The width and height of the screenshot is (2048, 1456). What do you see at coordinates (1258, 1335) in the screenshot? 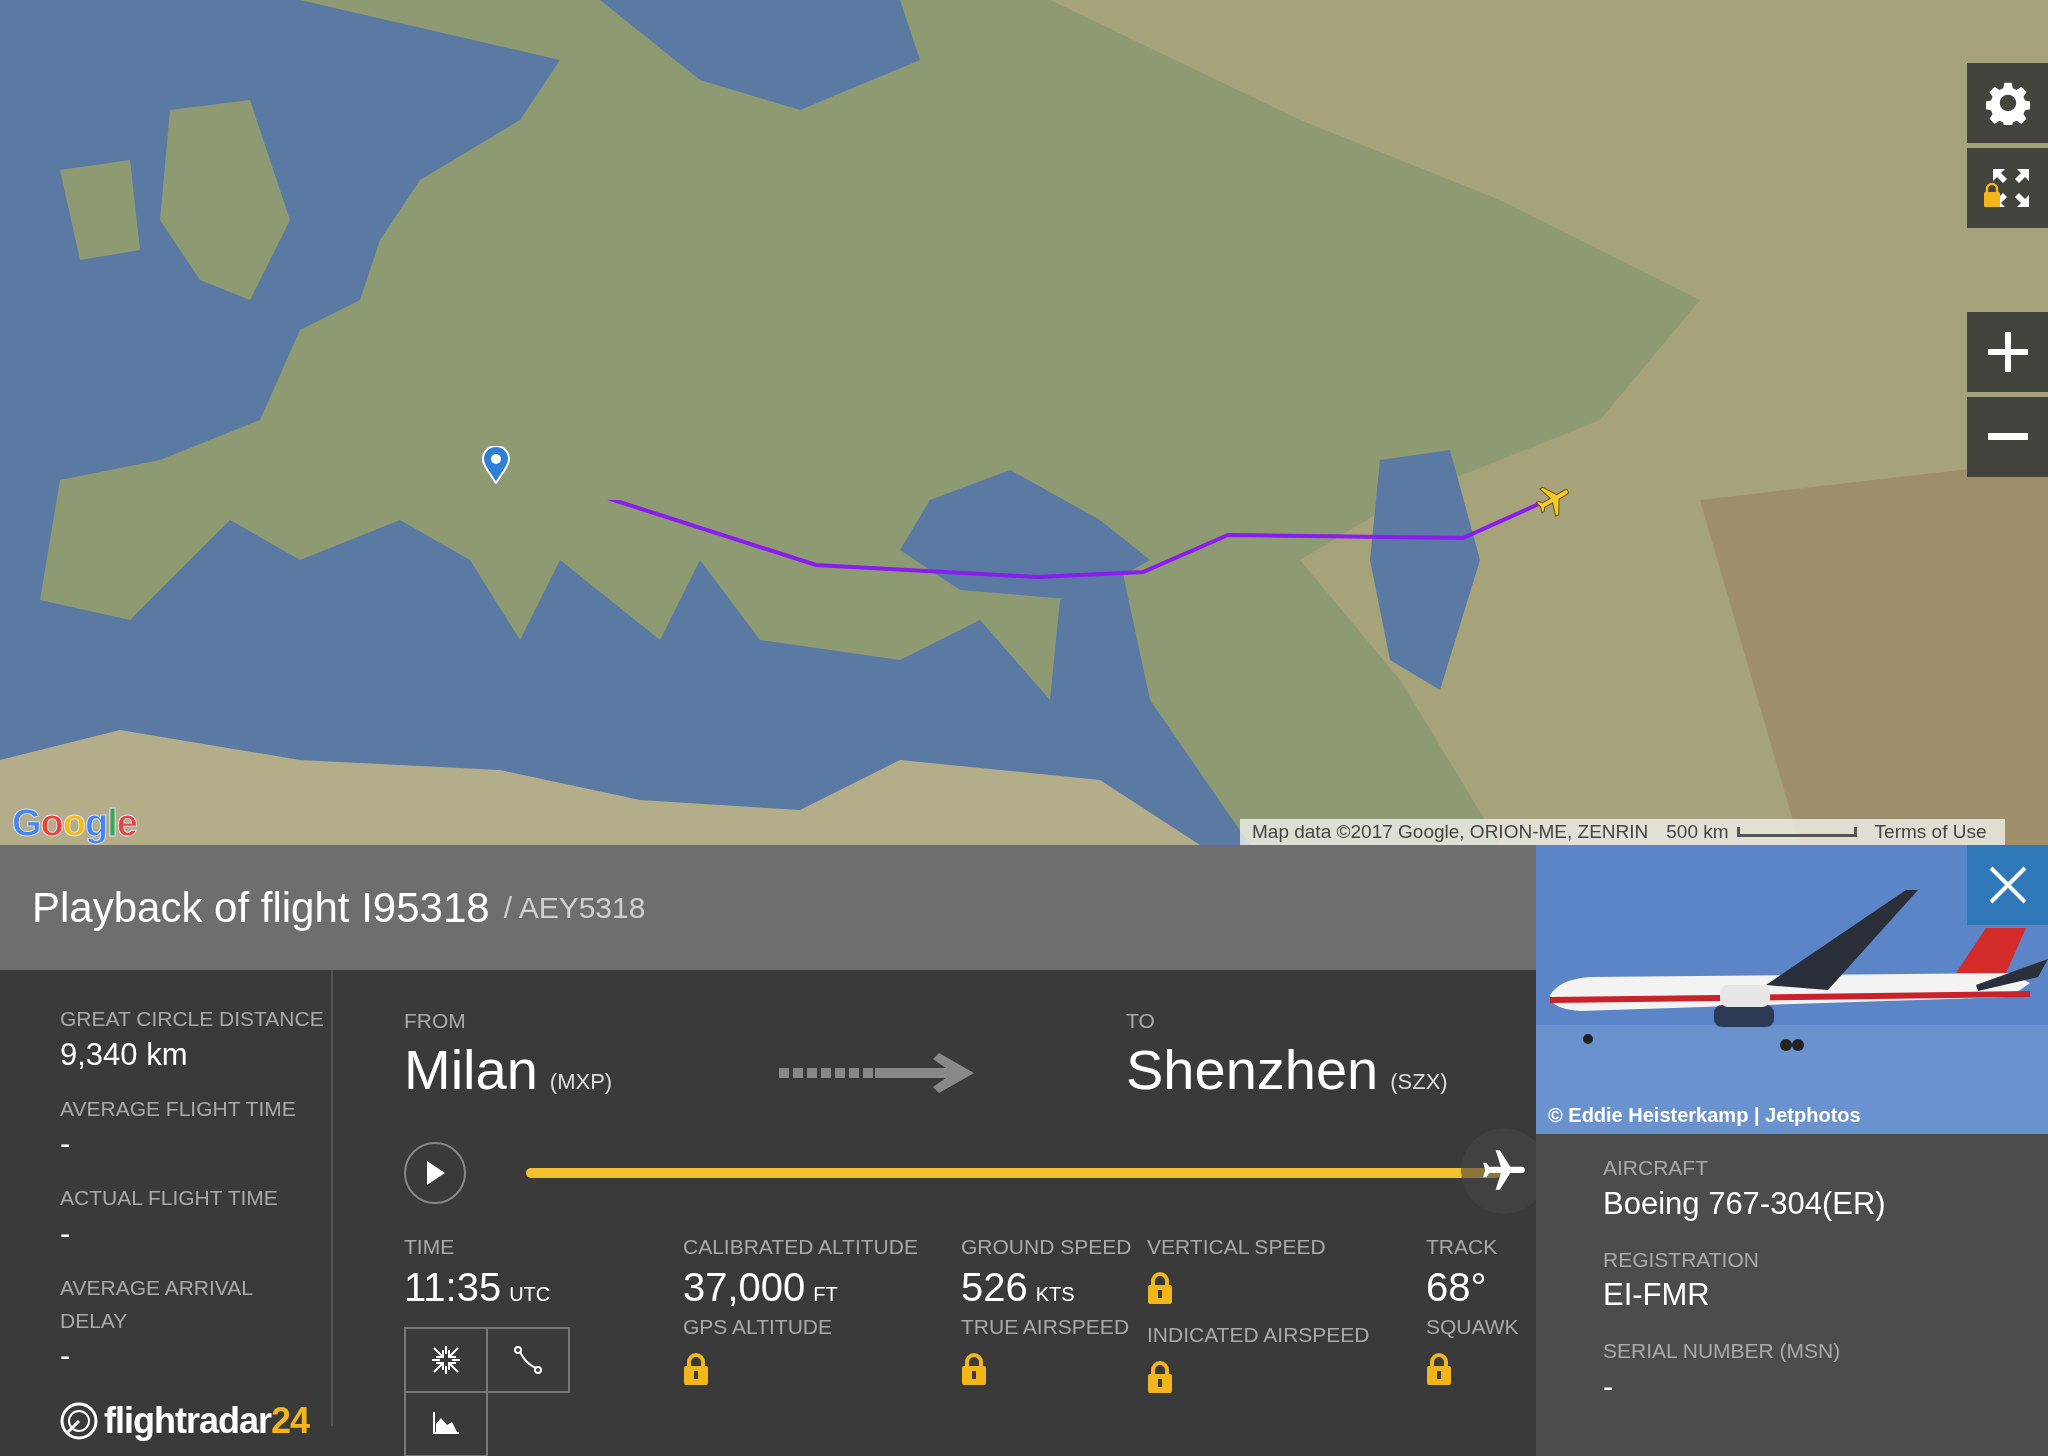
I see `stat-label: INDICATED AIRSPEED` at bounding box center [1258, 1335].